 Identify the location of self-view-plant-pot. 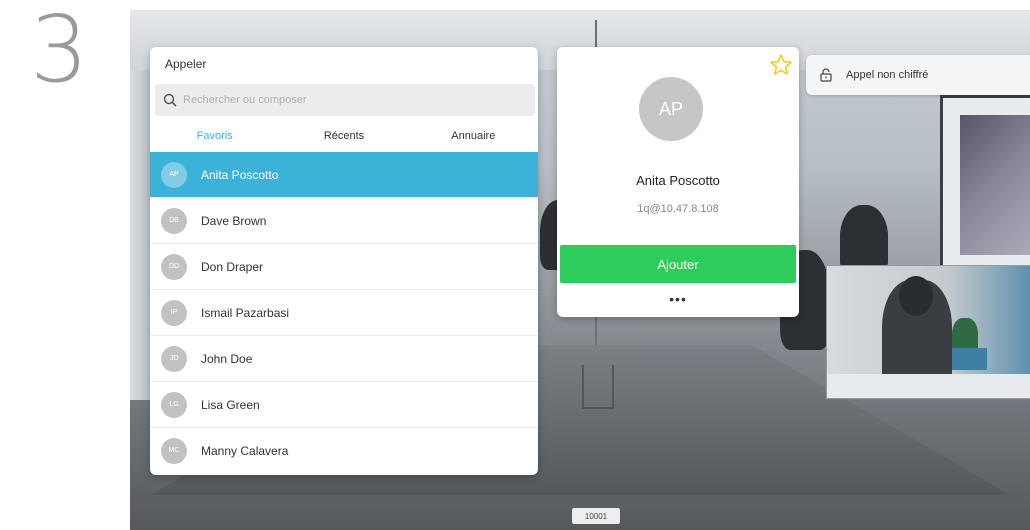
(967, 359).